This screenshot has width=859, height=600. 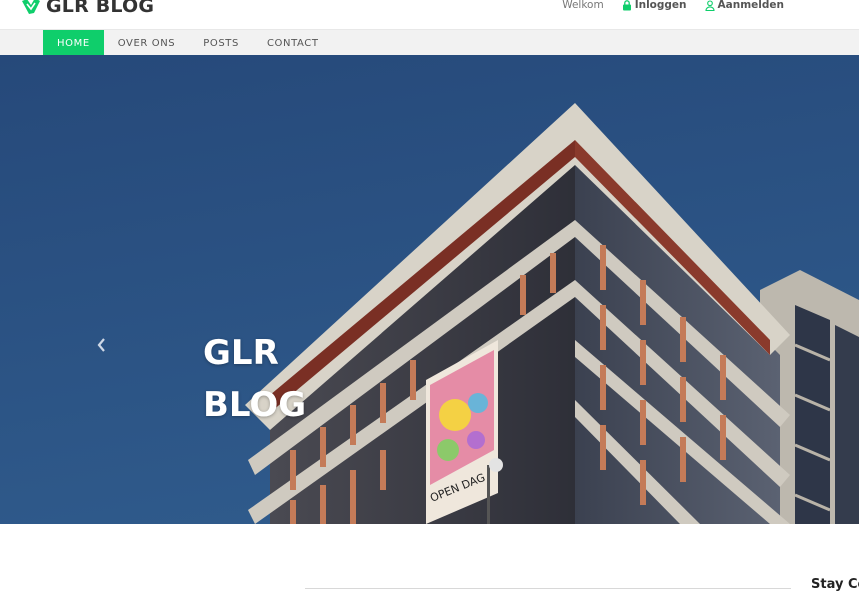 What do you see at coordinates (429, 15) in the screenshot?
I see `top-header: GLR BLOG Welkom Inloggen Aanmelden` at bounding box center [429, 15].